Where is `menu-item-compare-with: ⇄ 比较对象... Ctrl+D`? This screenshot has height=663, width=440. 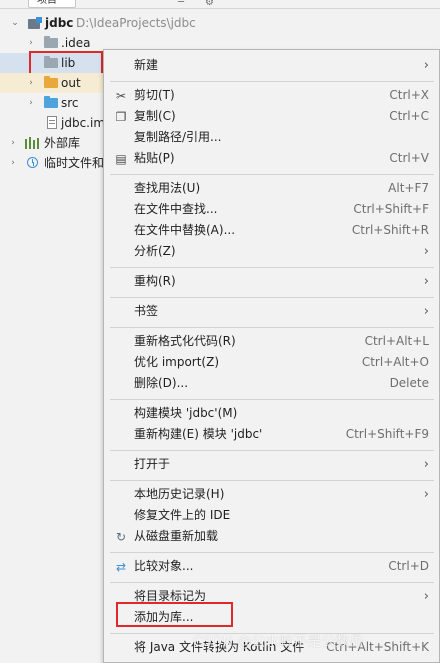 menu-item-compare-with: ⇄ 比较对象... Ctrl+D is located at coordinates (271, 566).